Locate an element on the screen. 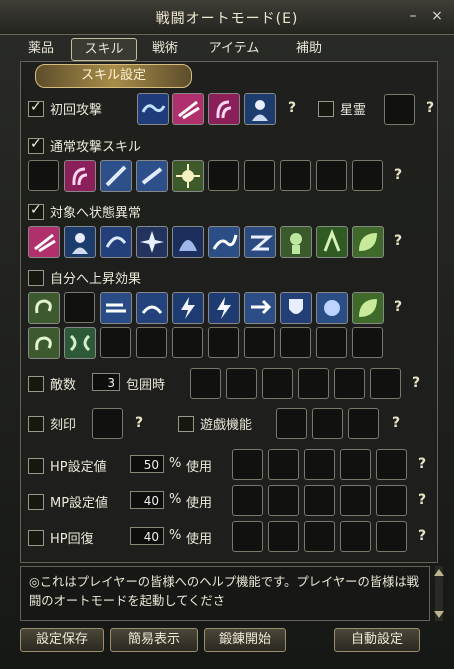  auto-settings-button: 自動設定 is located at coordinates (377, 640).